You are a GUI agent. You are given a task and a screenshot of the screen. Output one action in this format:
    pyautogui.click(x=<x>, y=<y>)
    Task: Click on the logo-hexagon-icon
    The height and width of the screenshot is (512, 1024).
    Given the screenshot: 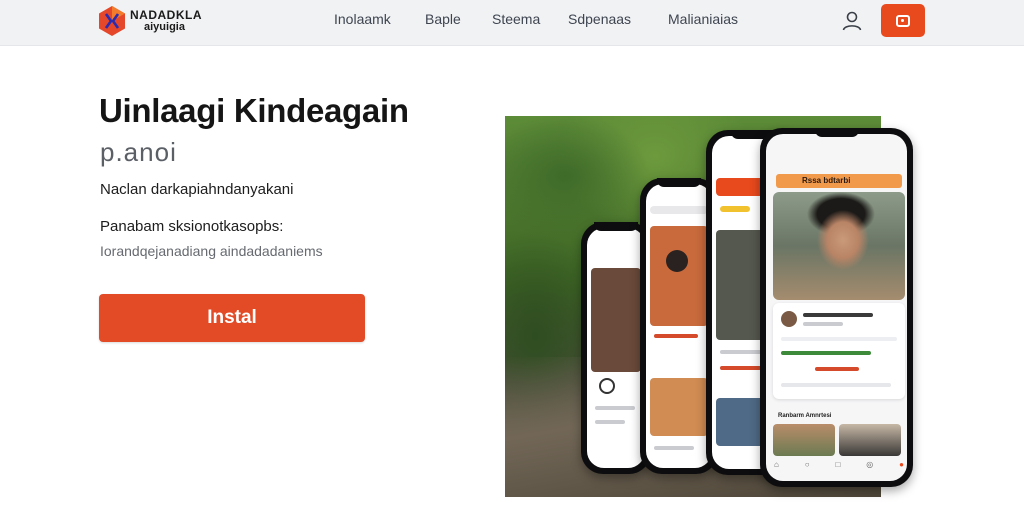 What is the action you would take?
    pyautogui.click(x=112, y=21)
    